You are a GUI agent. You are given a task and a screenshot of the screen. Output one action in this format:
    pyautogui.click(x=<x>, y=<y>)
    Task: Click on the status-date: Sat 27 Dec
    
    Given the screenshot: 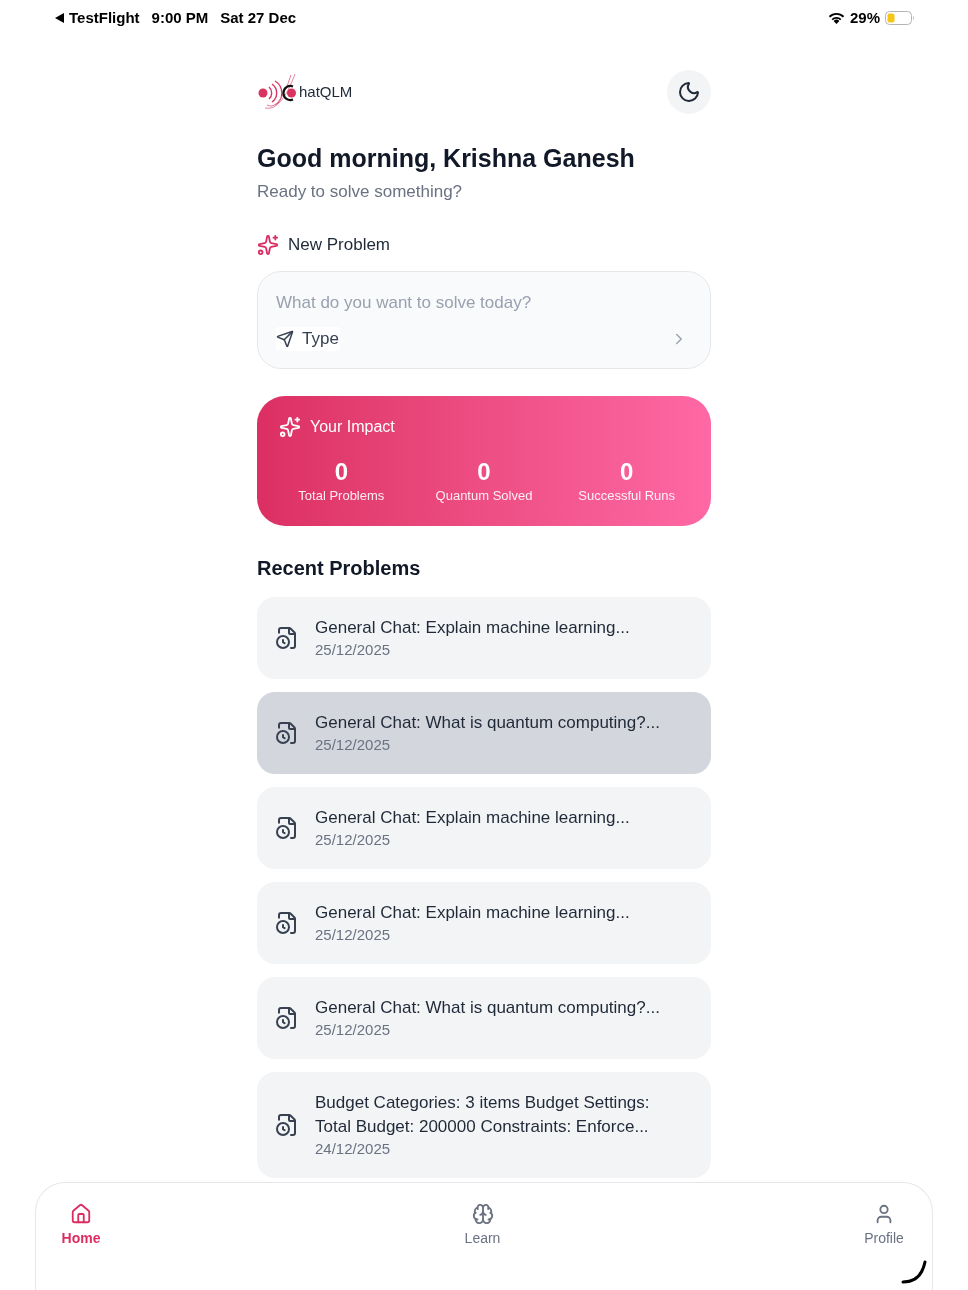 What is the action you would take?
    pyautogui.click(x=258, y=17)
    